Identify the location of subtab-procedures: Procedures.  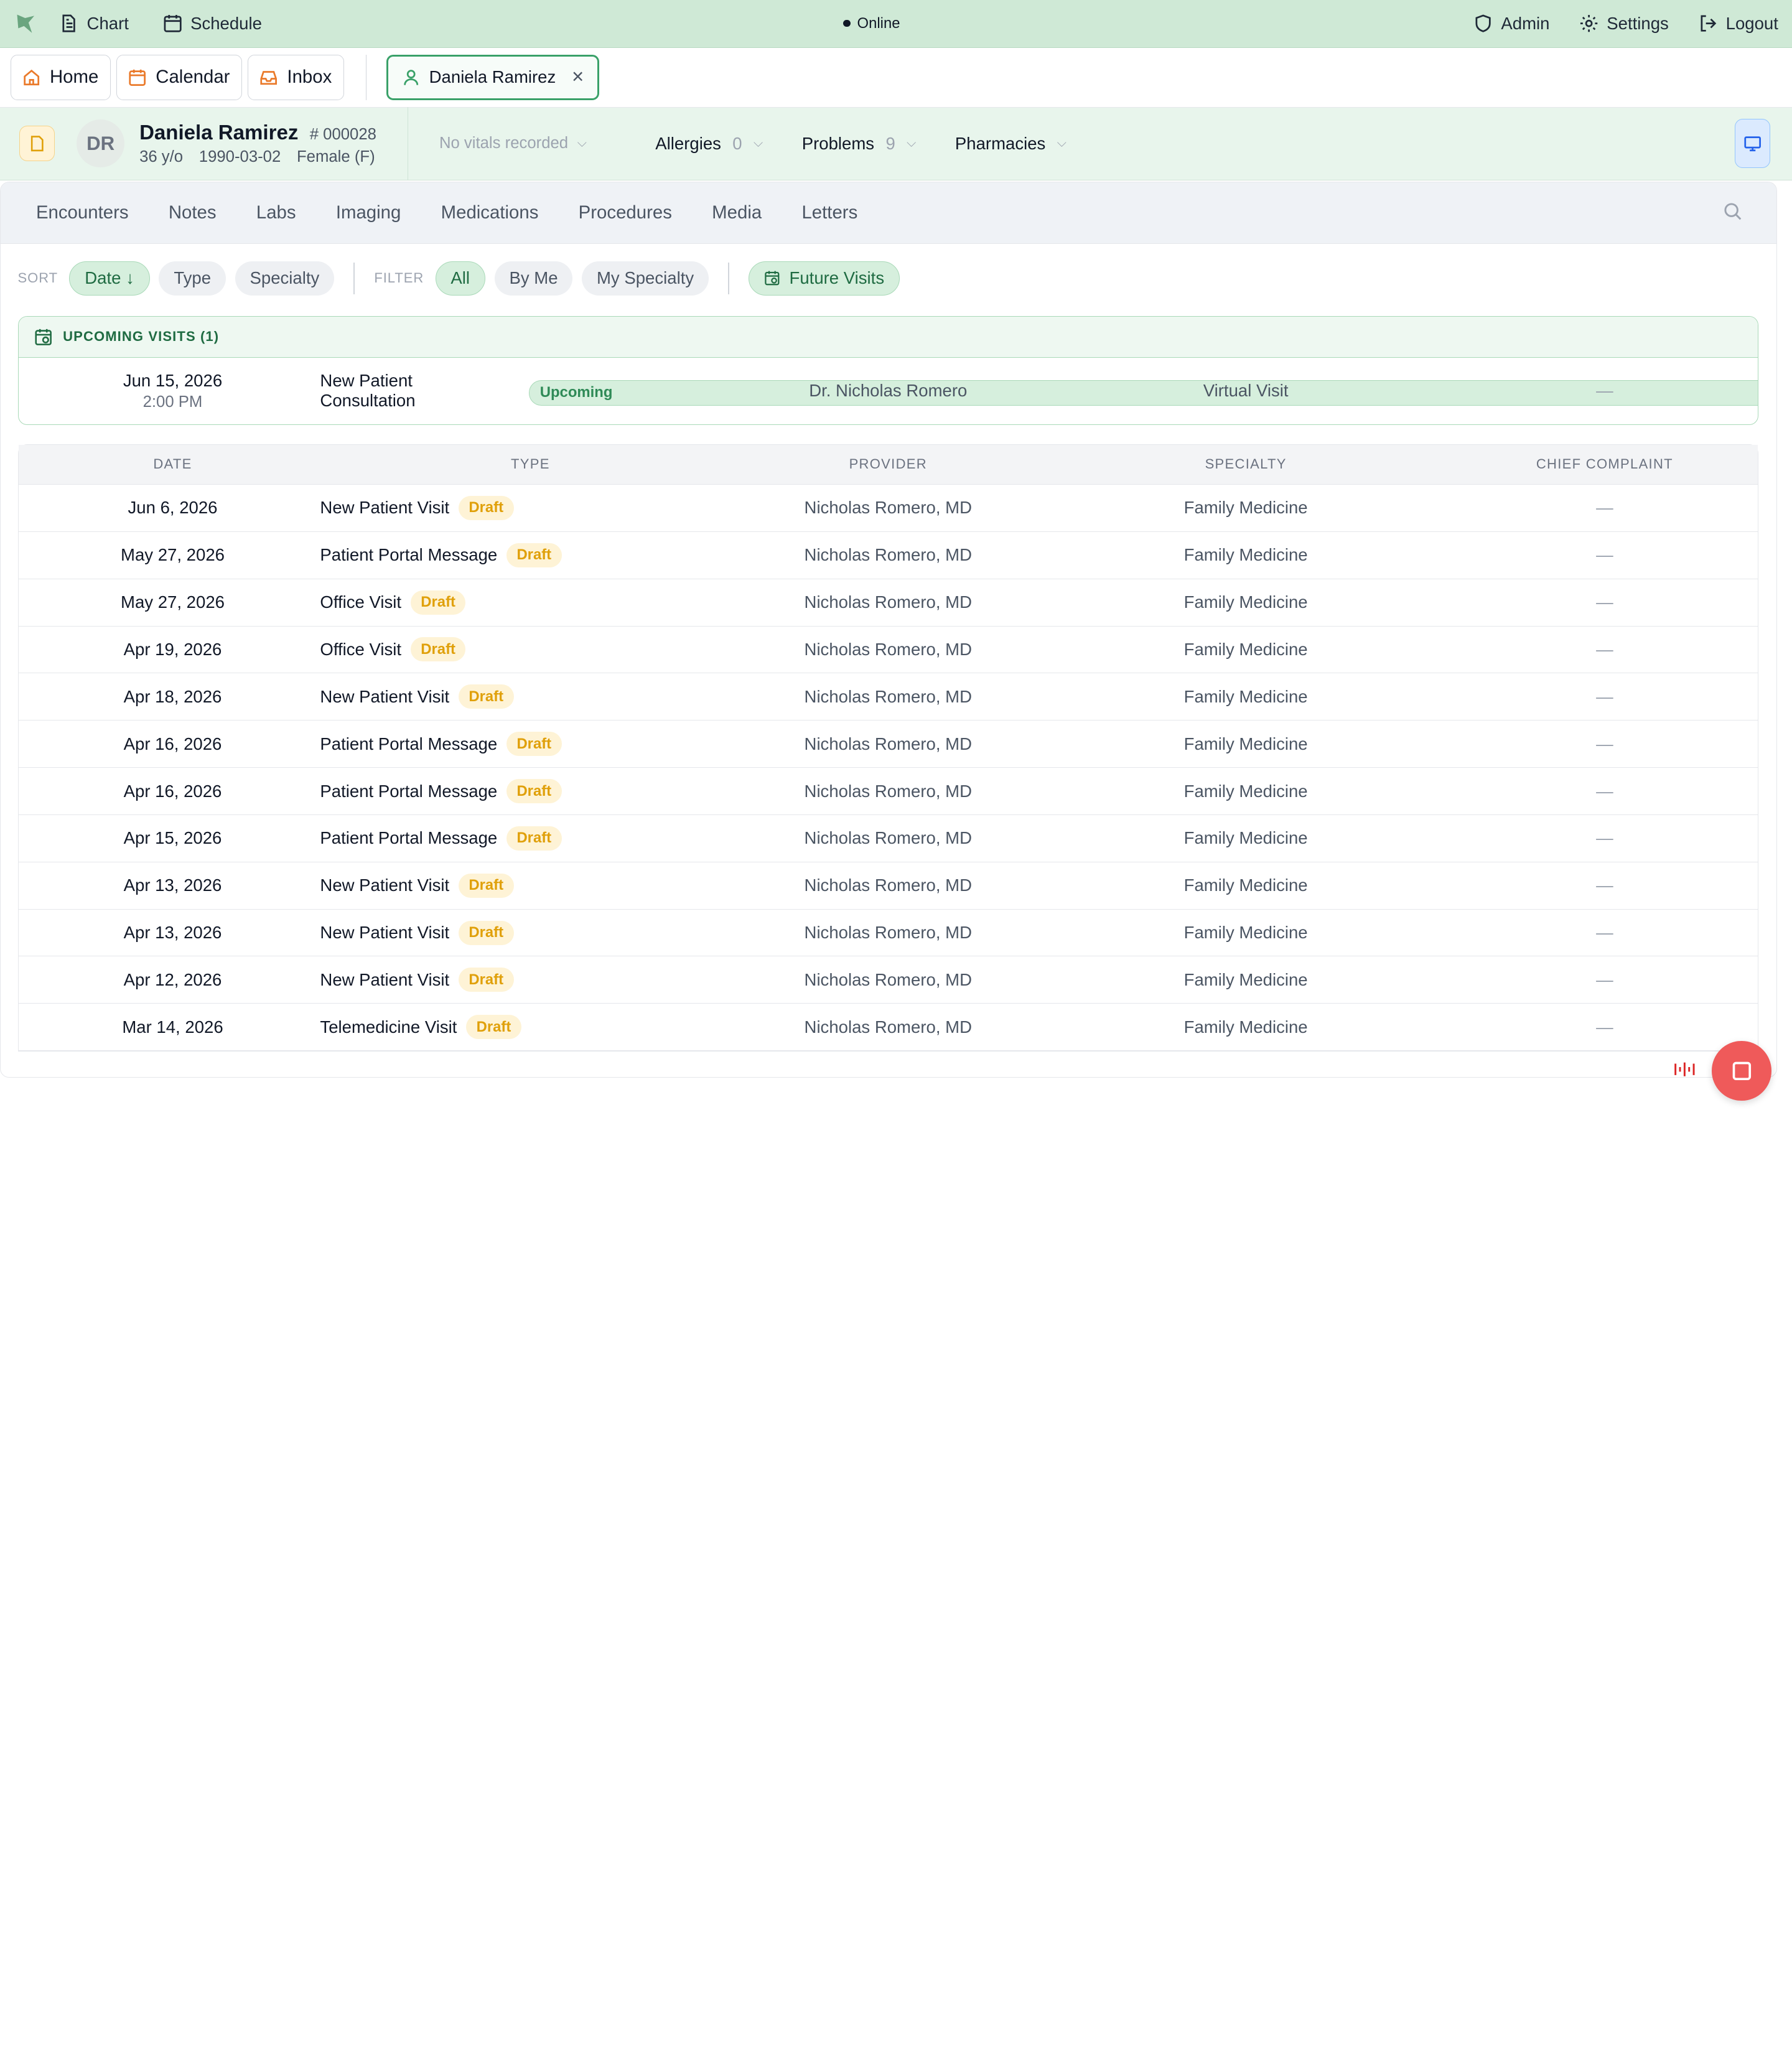
(626, 212).